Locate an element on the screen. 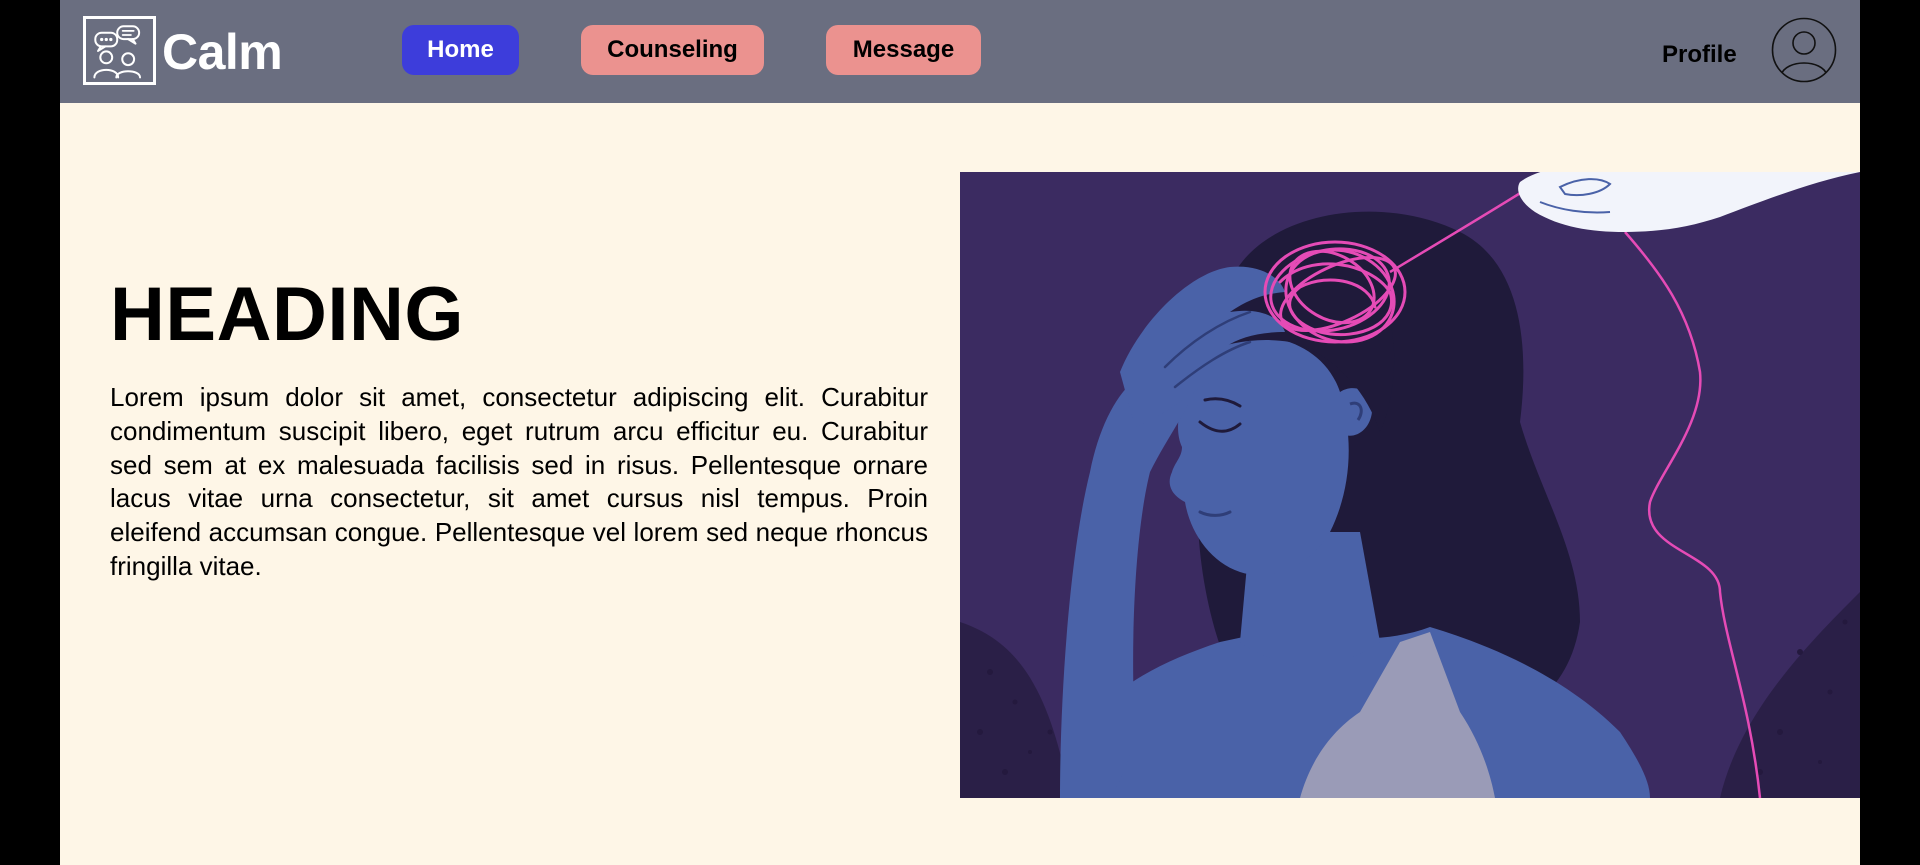 The height and width of the screenshot is (865, 1920). brand-name: Calm is located at coordinates (222, 52).